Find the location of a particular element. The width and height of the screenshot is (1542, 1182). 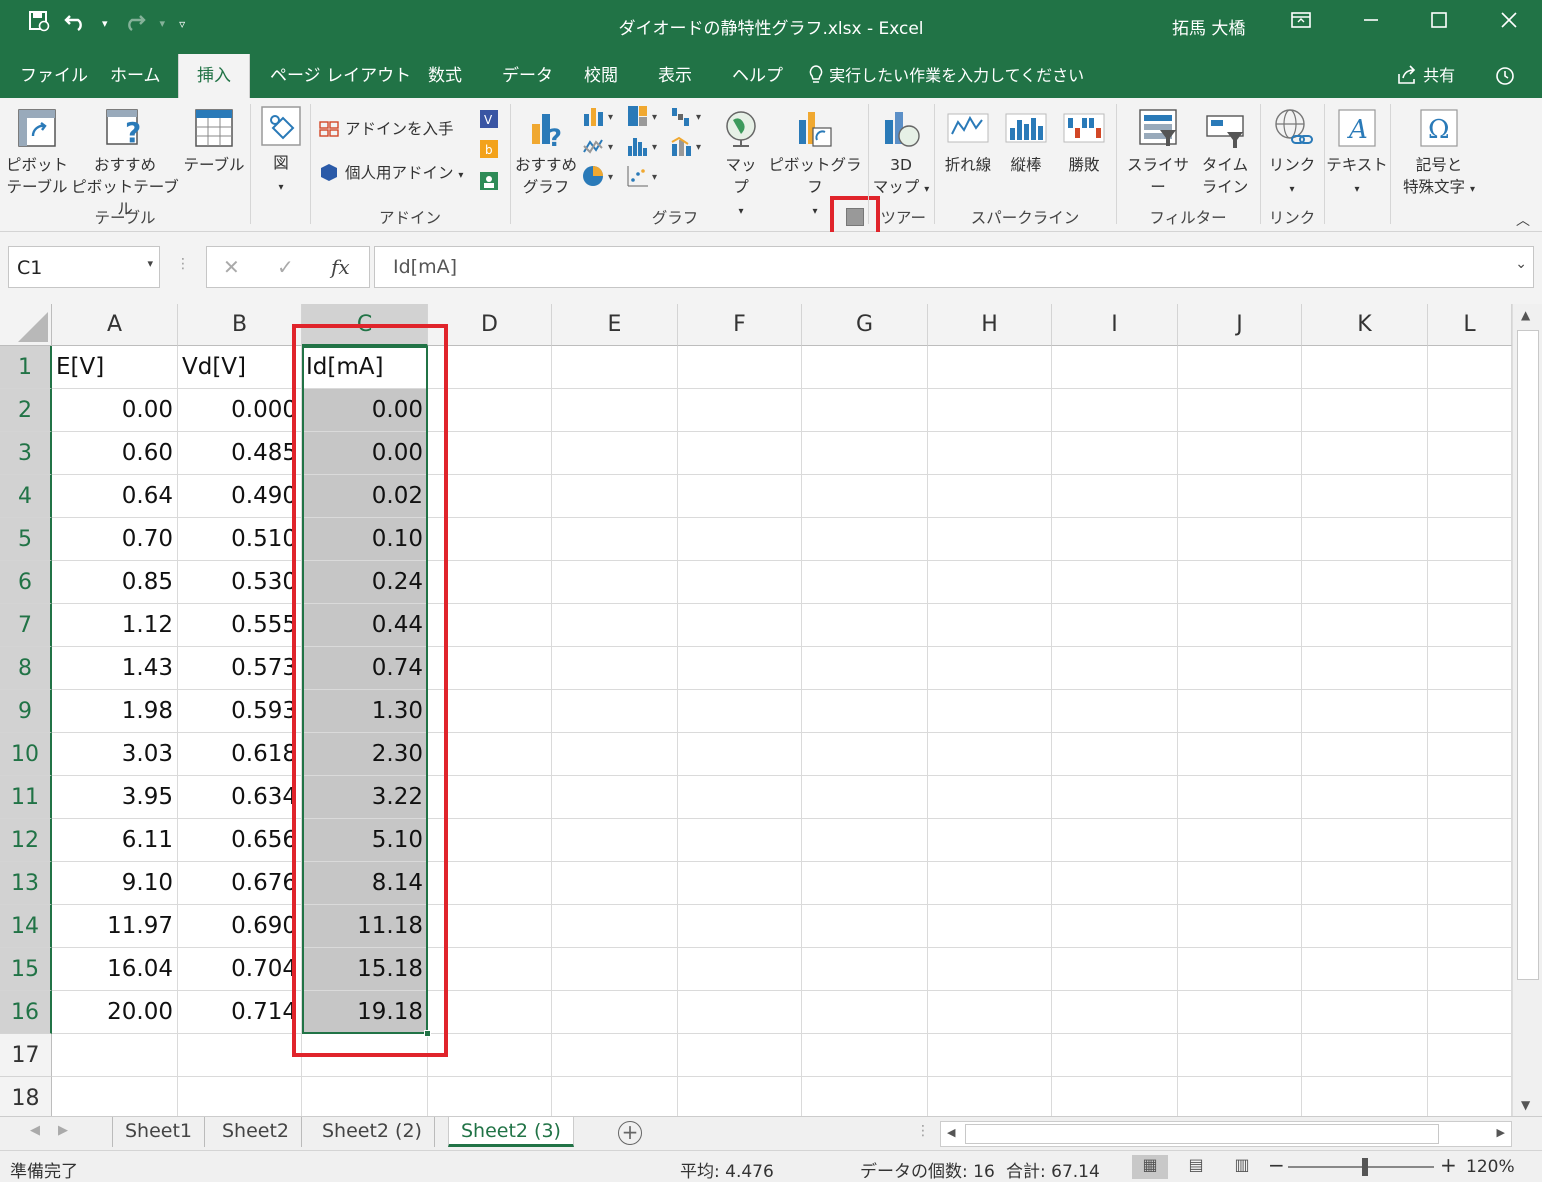

cell-h3 is located at coordinates (990, 453).